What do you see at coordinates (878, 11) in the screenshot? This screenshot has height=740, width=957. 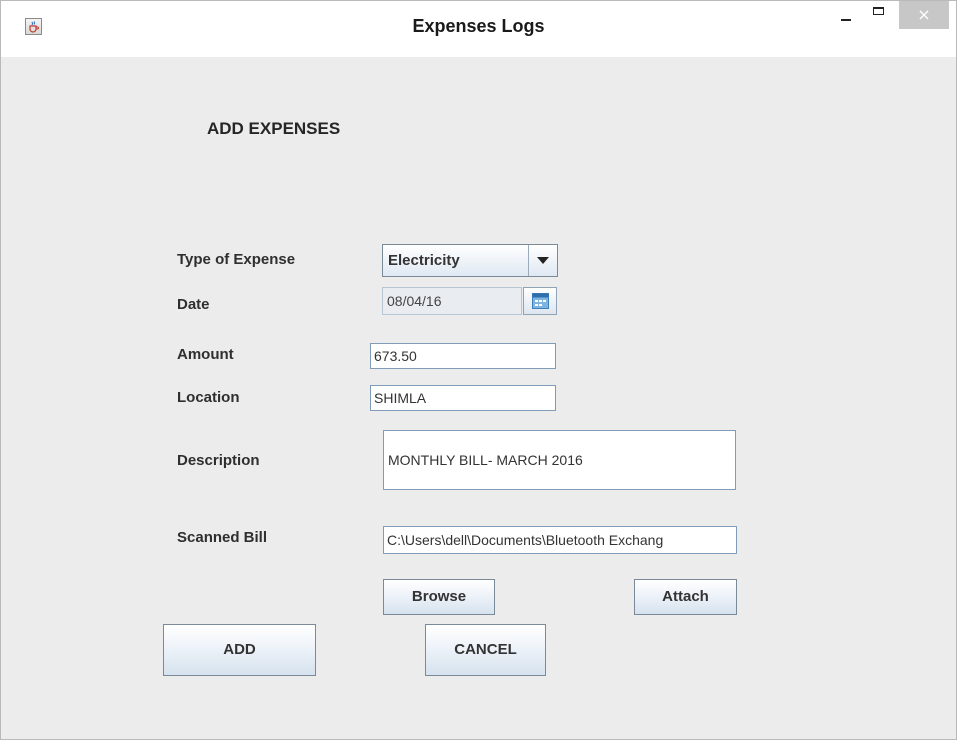 I see `maximize-icon` at bounding box center [878, 11].